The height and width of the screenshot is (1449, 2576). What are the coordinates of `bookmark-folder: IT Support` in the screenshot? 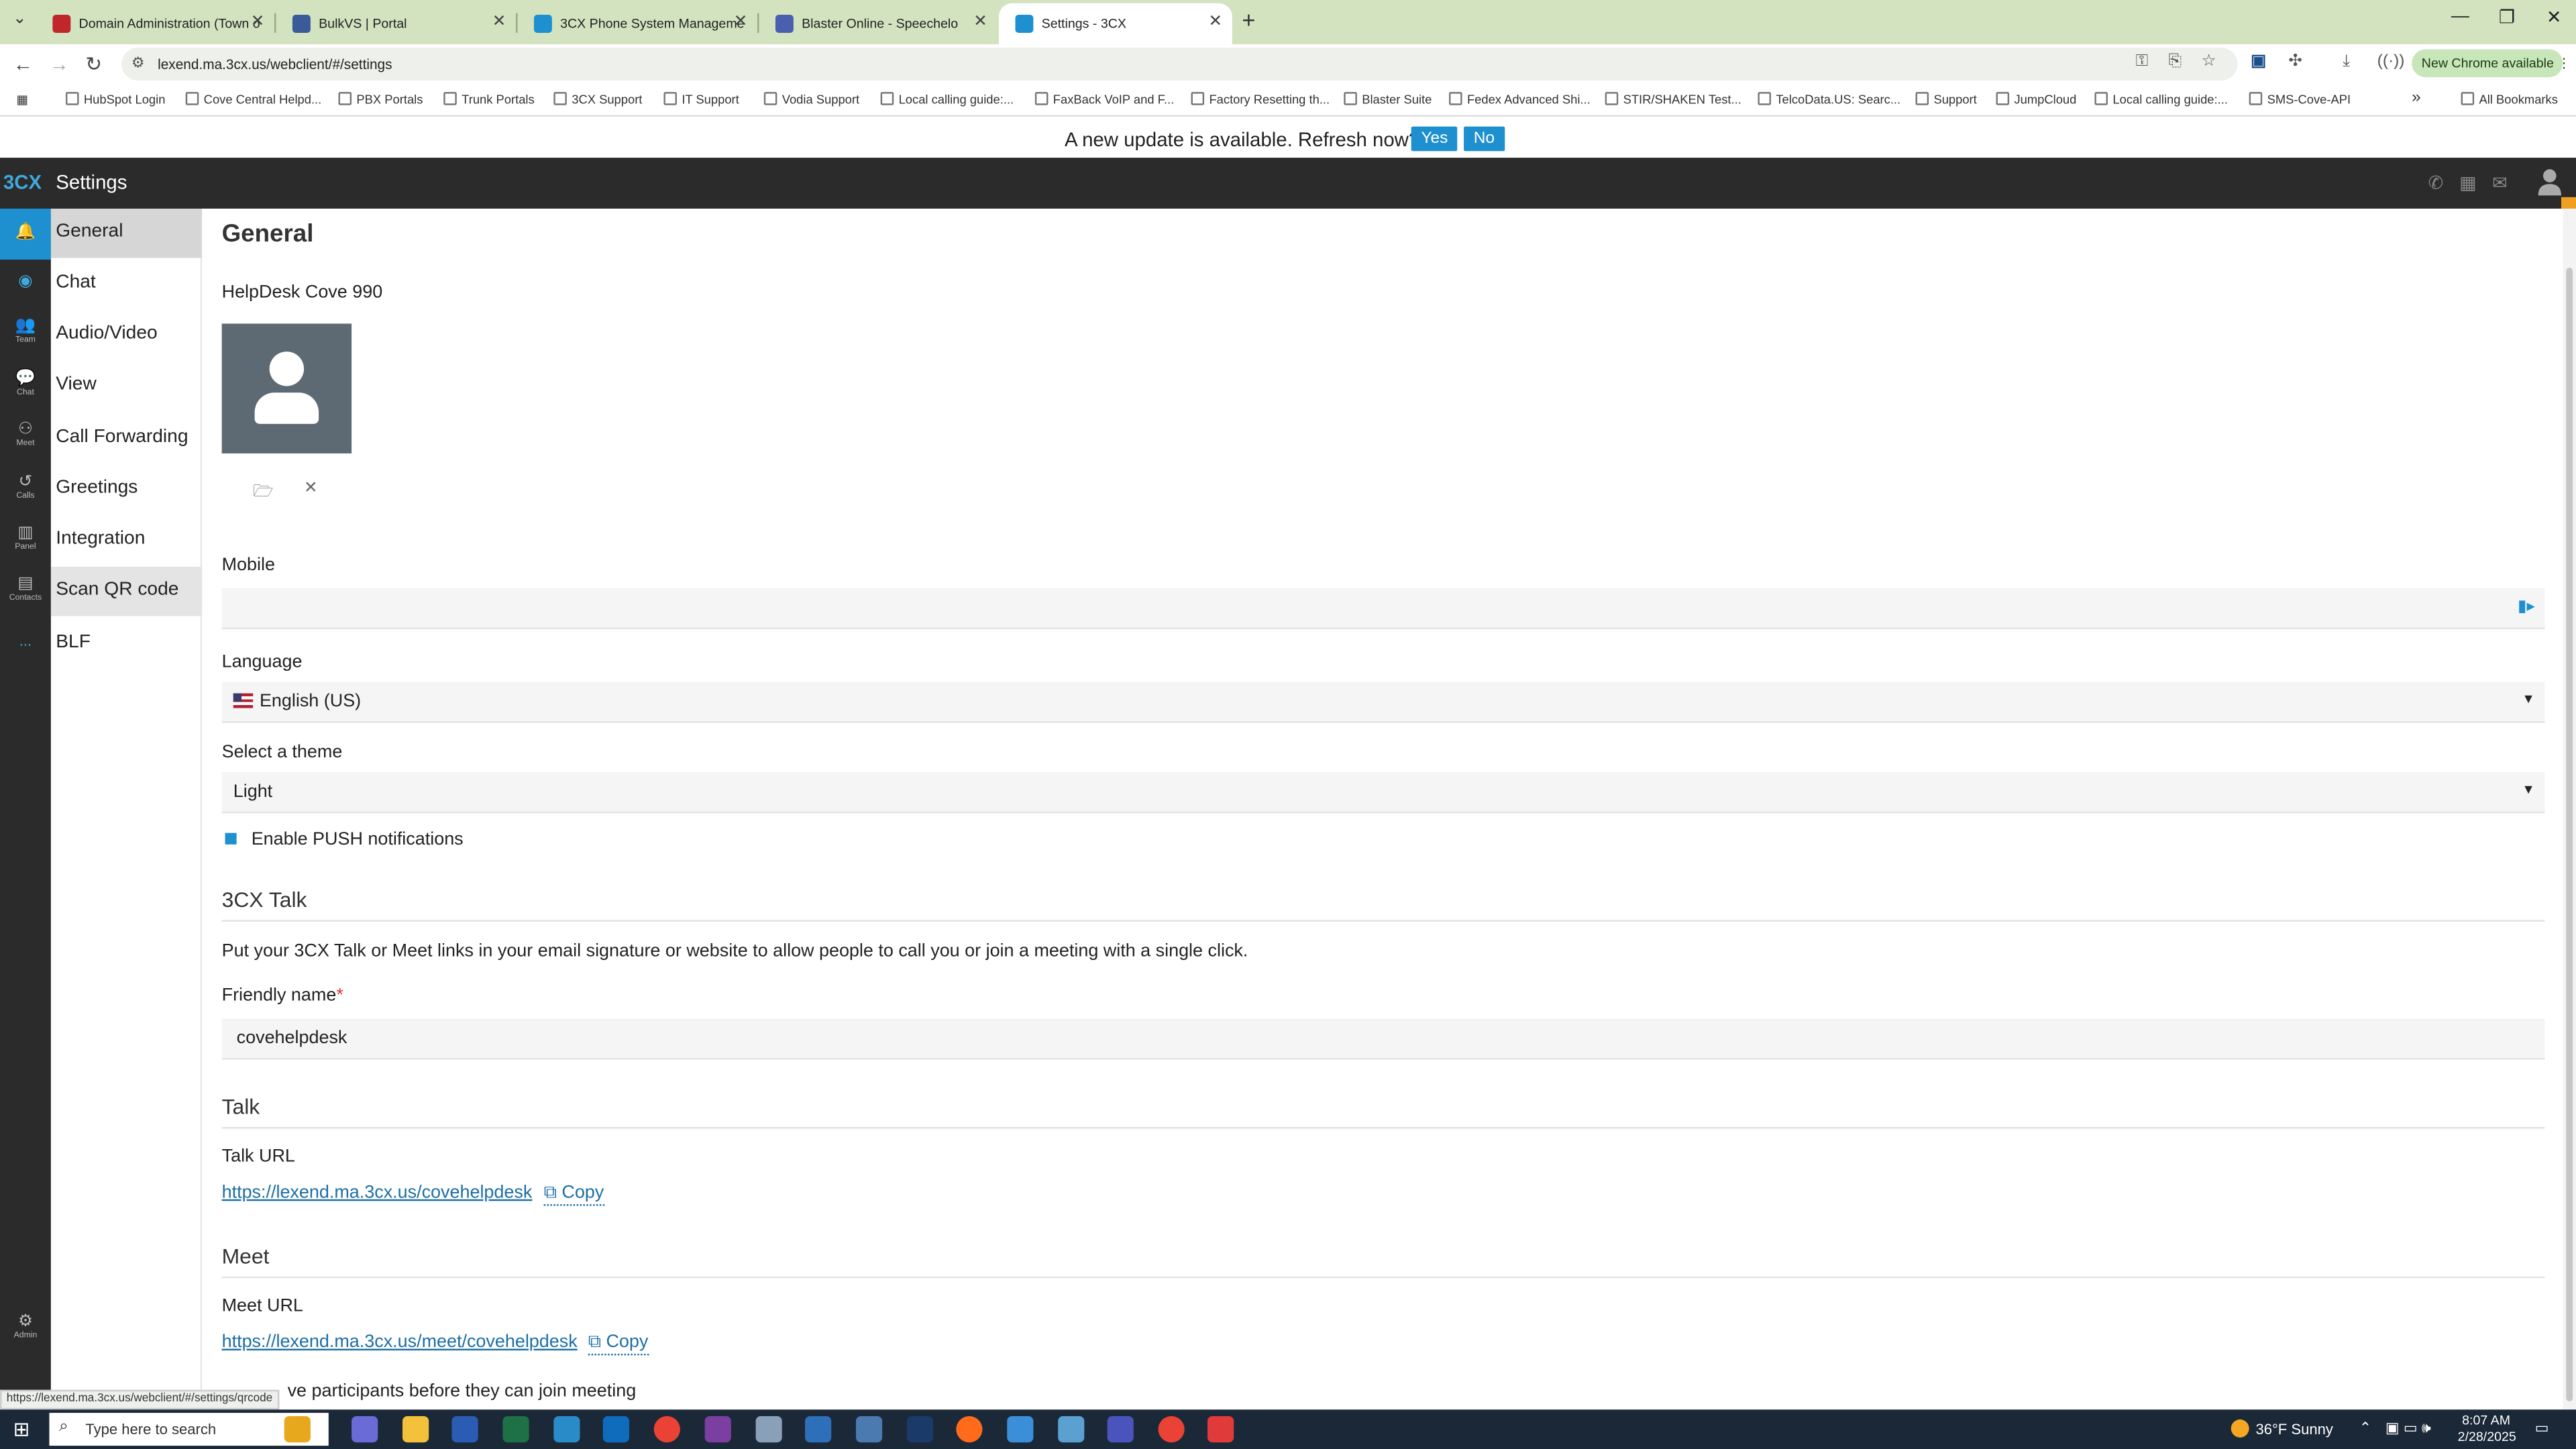 It's located at (701, 99).